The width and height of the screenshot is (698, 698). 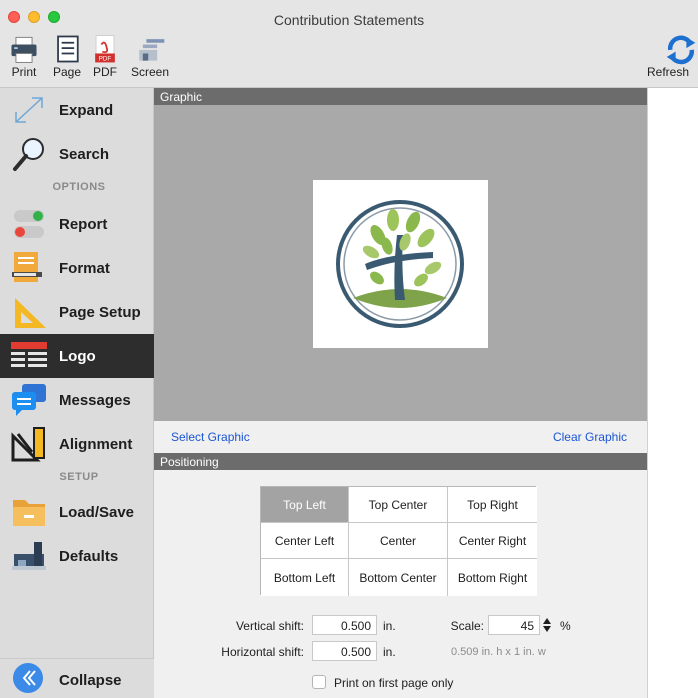 What do you see at coordinates (467, 626) in the screenshot?
I see `scale-label: Scale:` at bounding box center [467, 626].